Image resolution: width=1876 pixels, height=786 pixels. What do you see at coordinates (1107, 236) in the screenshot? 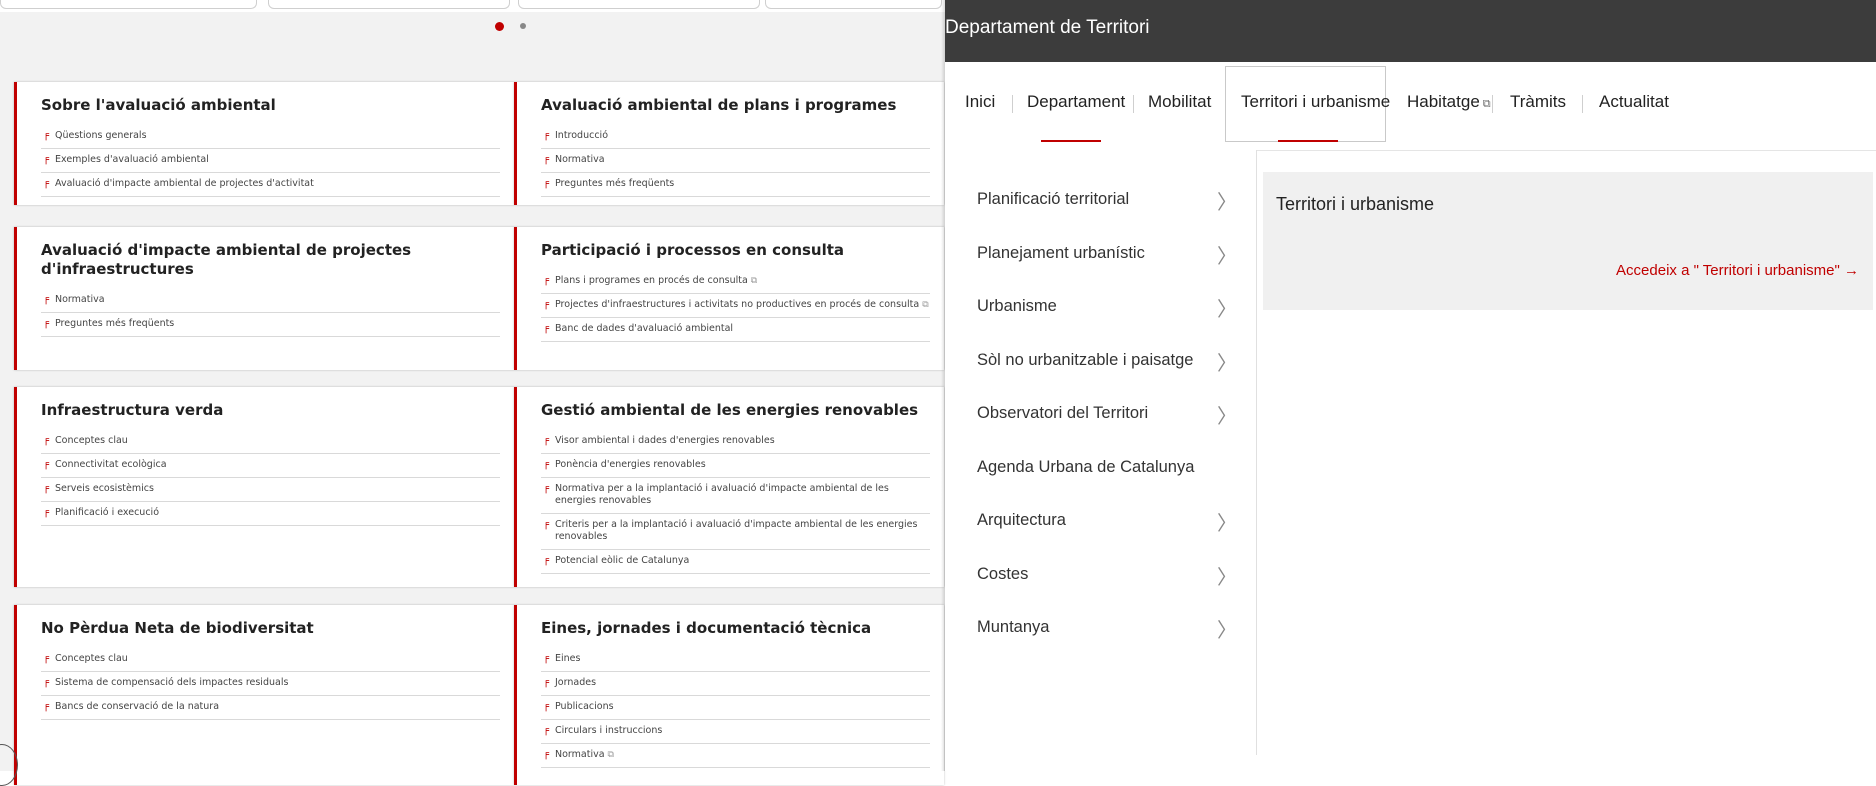
I see `side-menu-item: Planejament urbanístic 〉` at bounding box center [1107, 236].